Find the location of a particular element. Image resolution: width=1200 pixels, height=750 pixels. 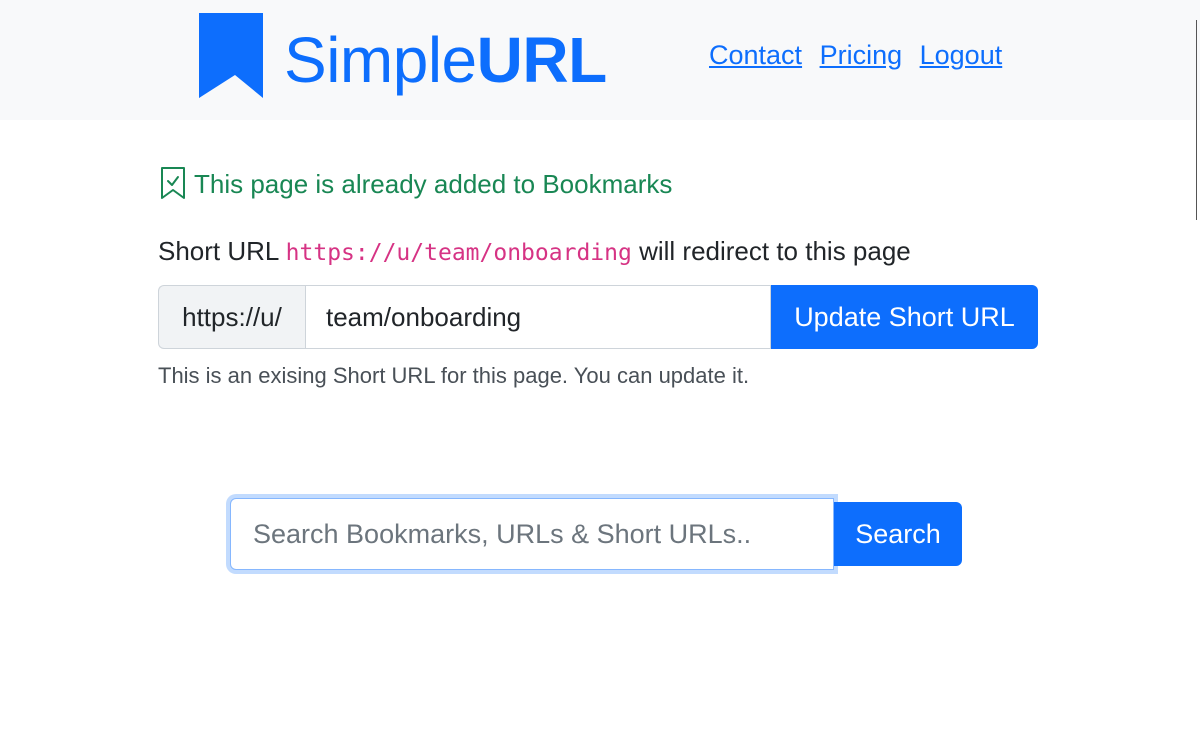

nav-link-contact: Contact is located at coordinates (755, 55).